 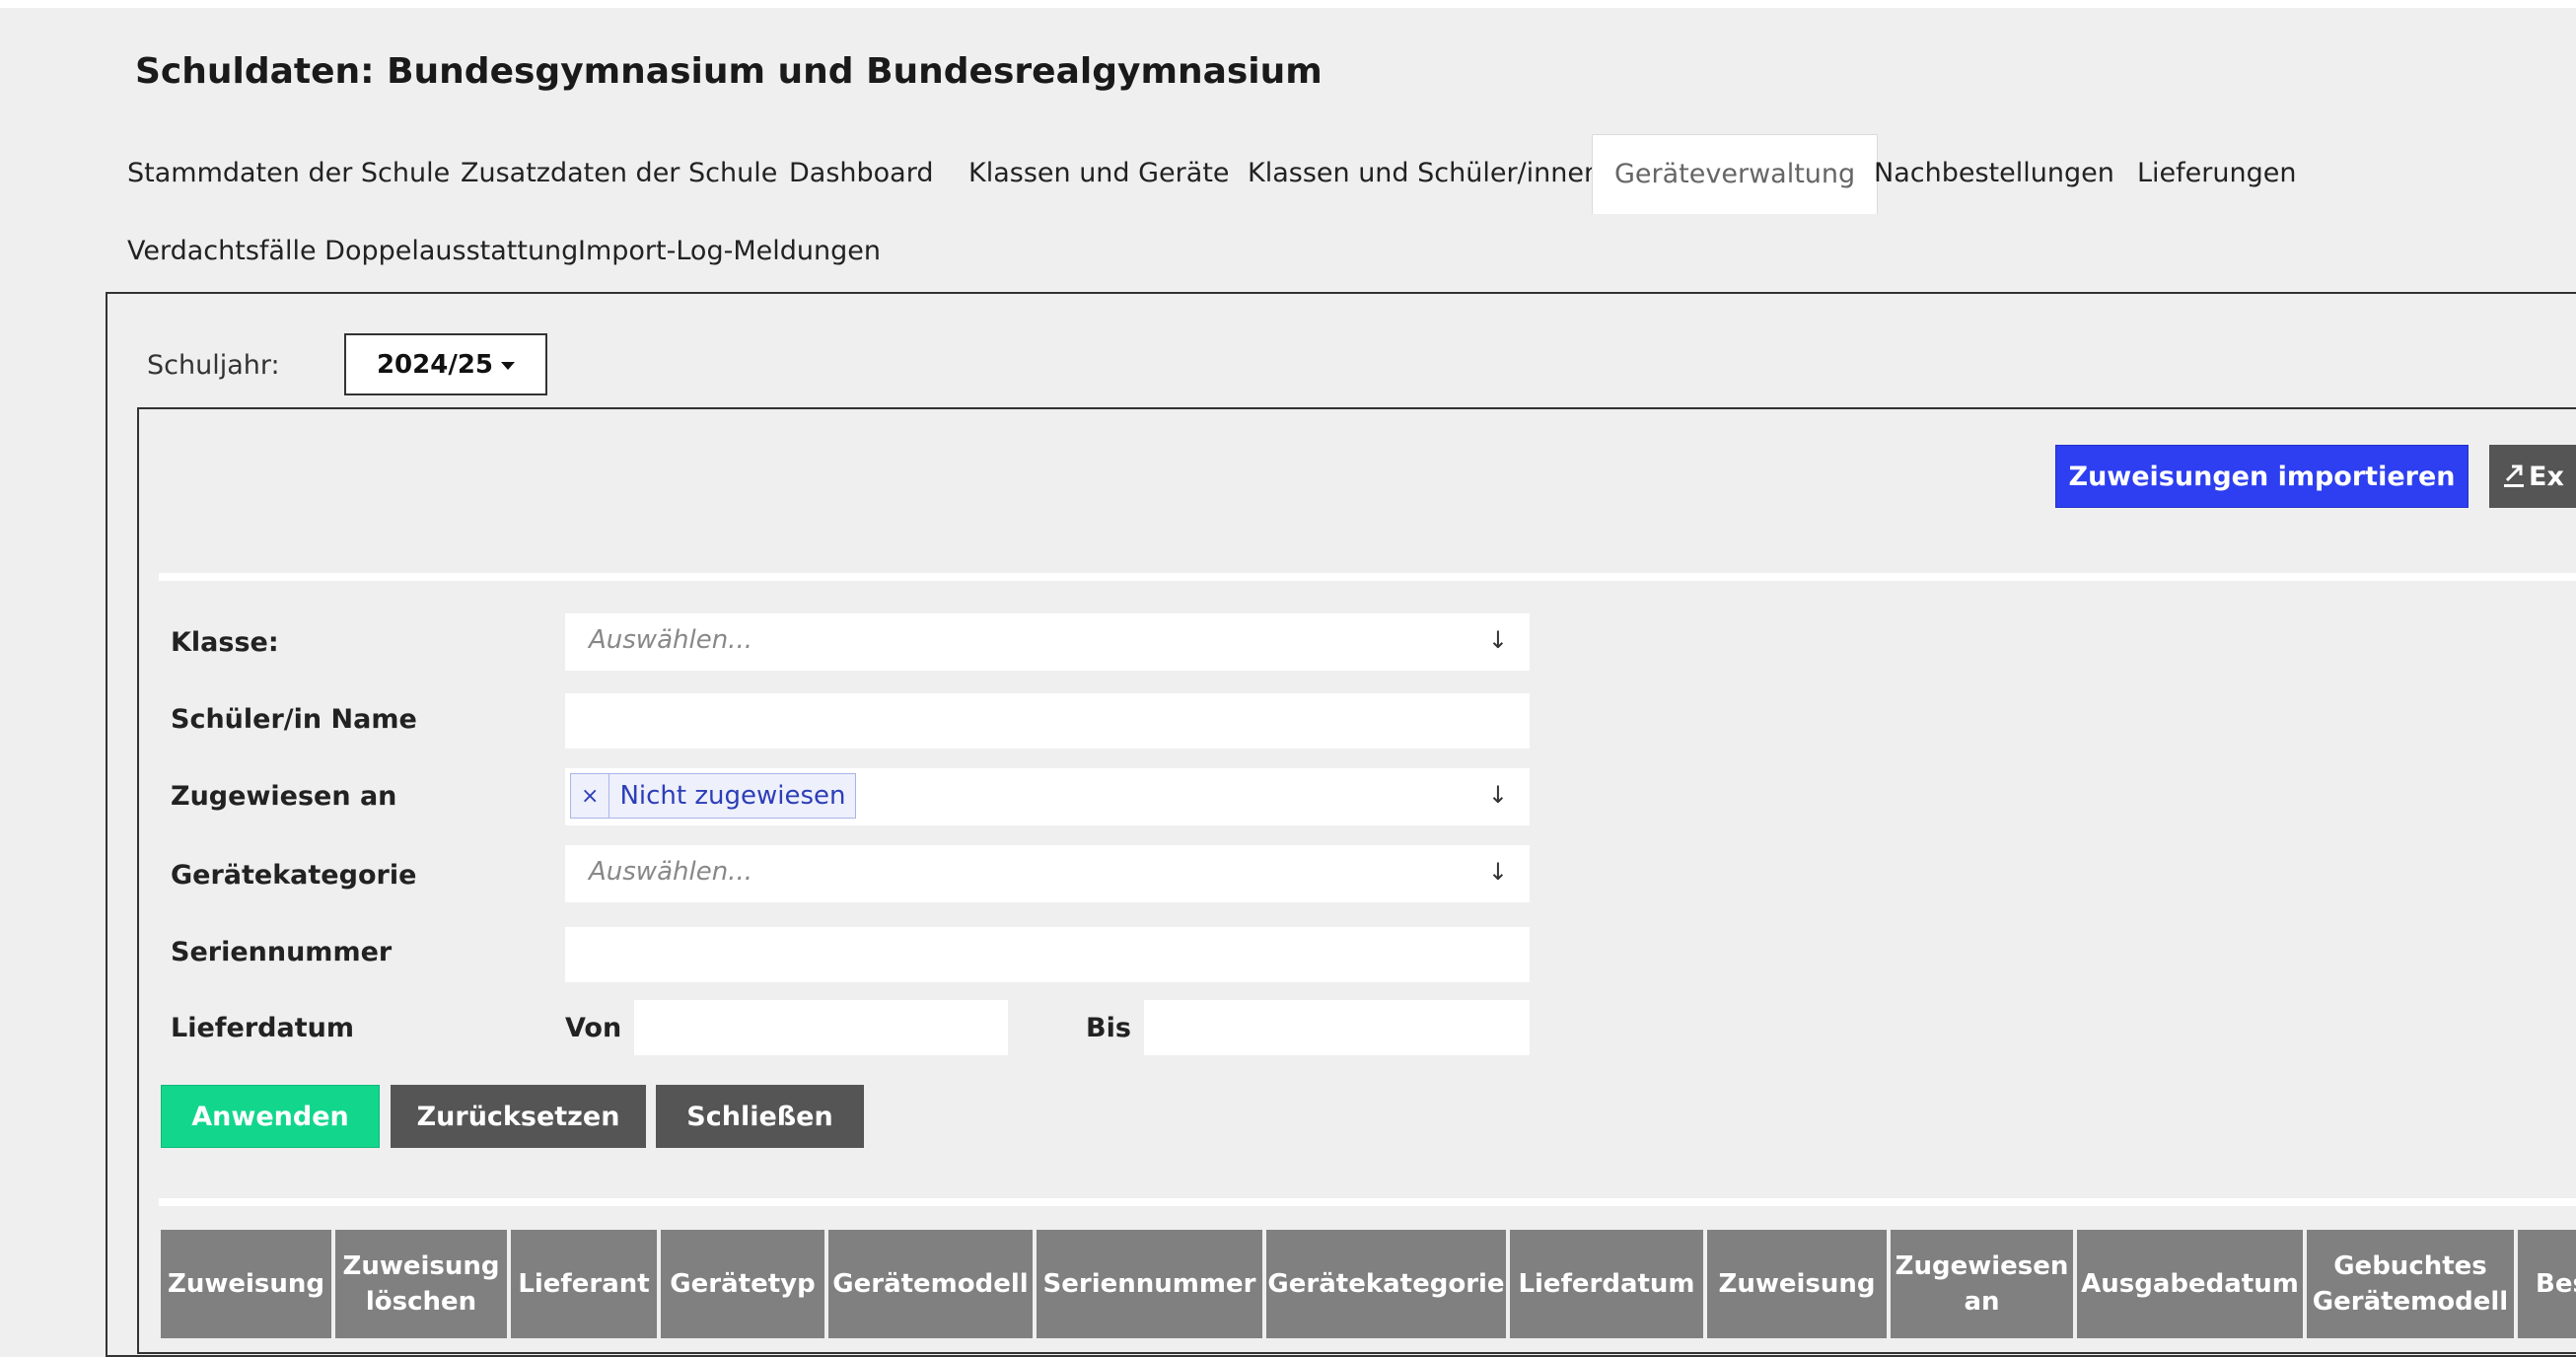 I want to click on schuljahr-value: 2024/25, so click(x=435, y=364).